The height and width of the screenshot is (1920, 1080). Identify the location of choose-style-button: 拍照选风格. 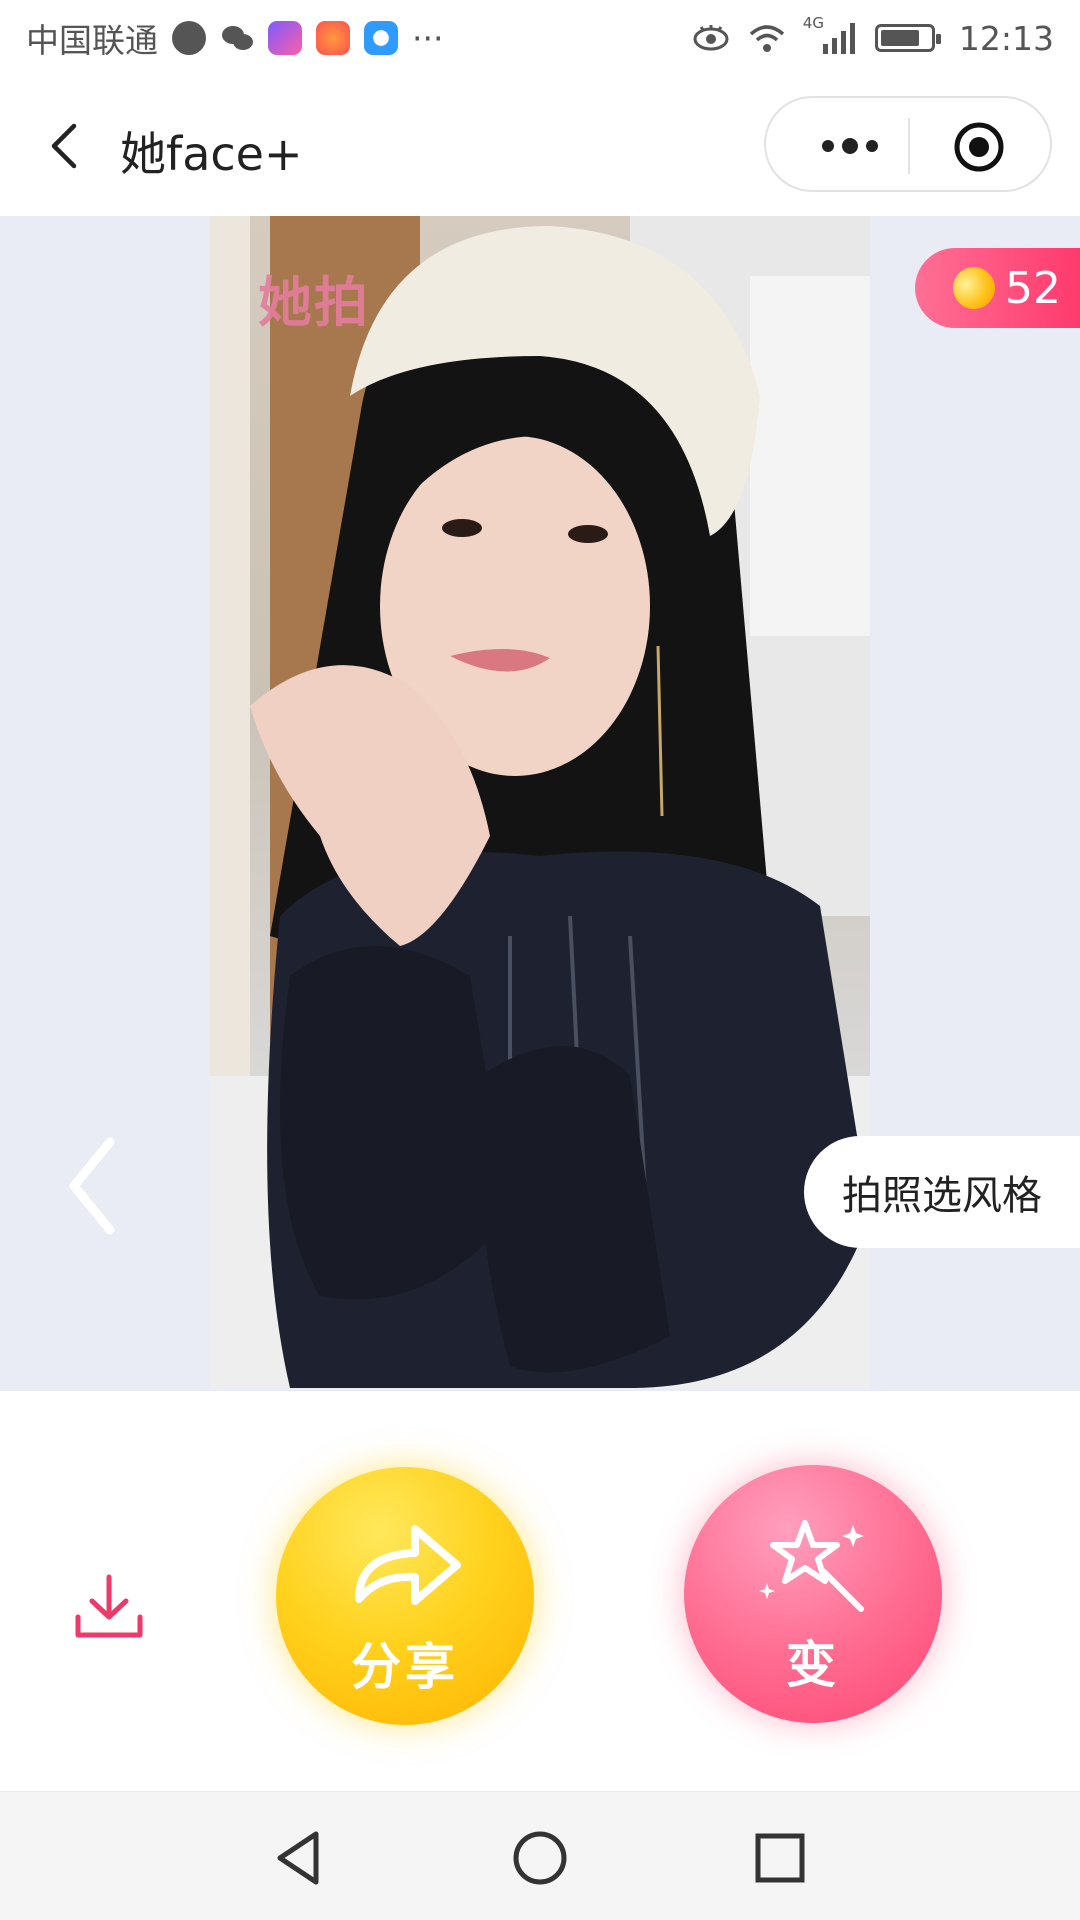
(942, 1192).